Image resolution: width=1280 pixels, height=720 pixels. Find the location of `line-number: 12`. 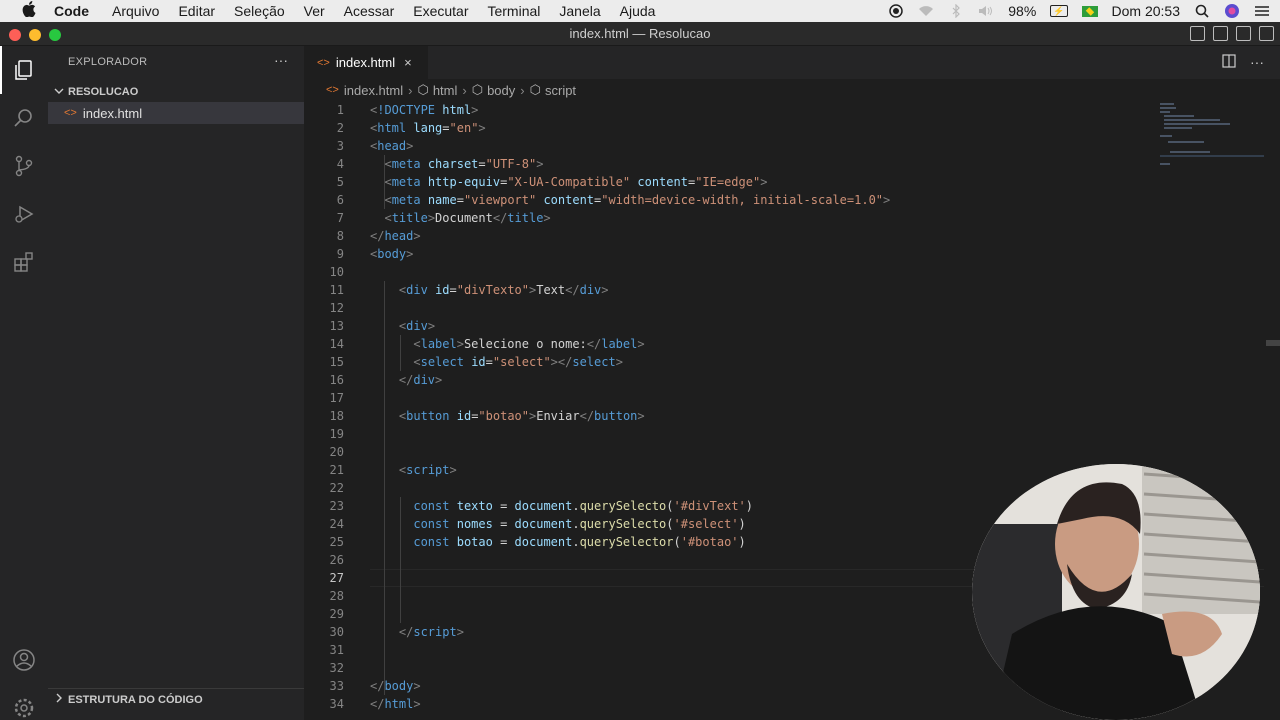

line-number: 12 is located at coordinates (336, 308).